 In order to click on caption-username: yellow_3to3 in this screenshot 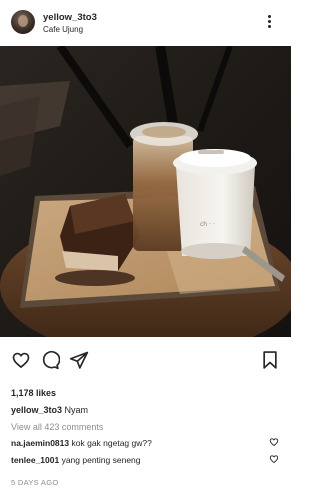, I will do `click(36, 410)`.